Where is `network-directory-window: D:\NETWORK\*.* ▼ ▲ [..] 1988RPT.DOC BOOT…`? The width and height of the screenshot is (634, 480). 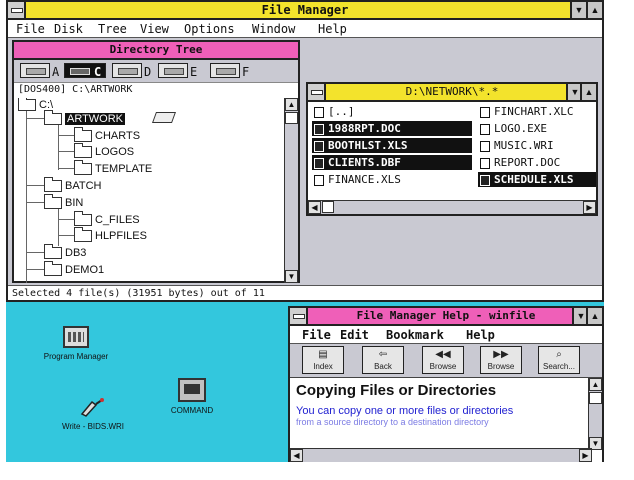
network-directory-window: D:\NETWORK\*.* ▼ ▲ [..] 1988RPT.DOC BOOT… is located at coordinates (452, 149).